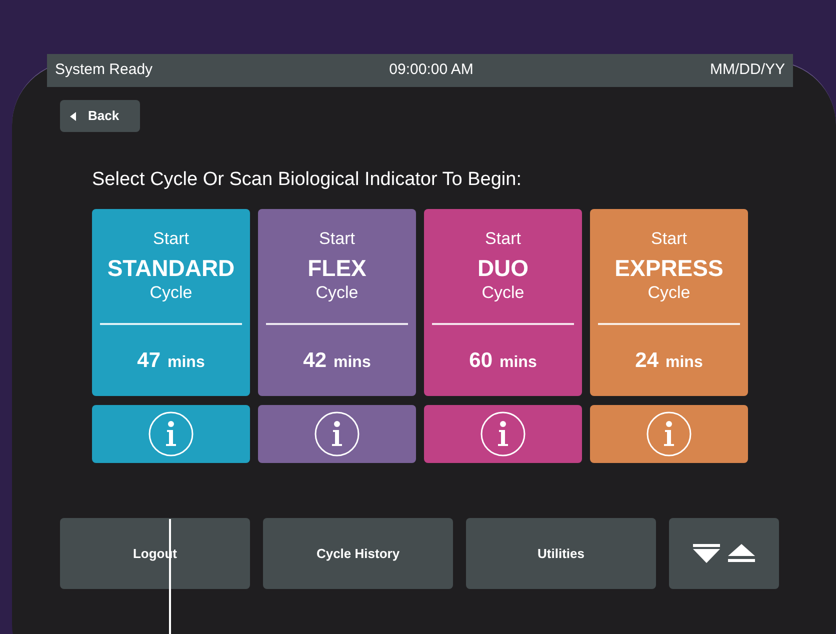  What do you see at coordinates (358, 553) in the screenshot?
I see `menu-button: Cycle History` at bounding box center [358, 553].